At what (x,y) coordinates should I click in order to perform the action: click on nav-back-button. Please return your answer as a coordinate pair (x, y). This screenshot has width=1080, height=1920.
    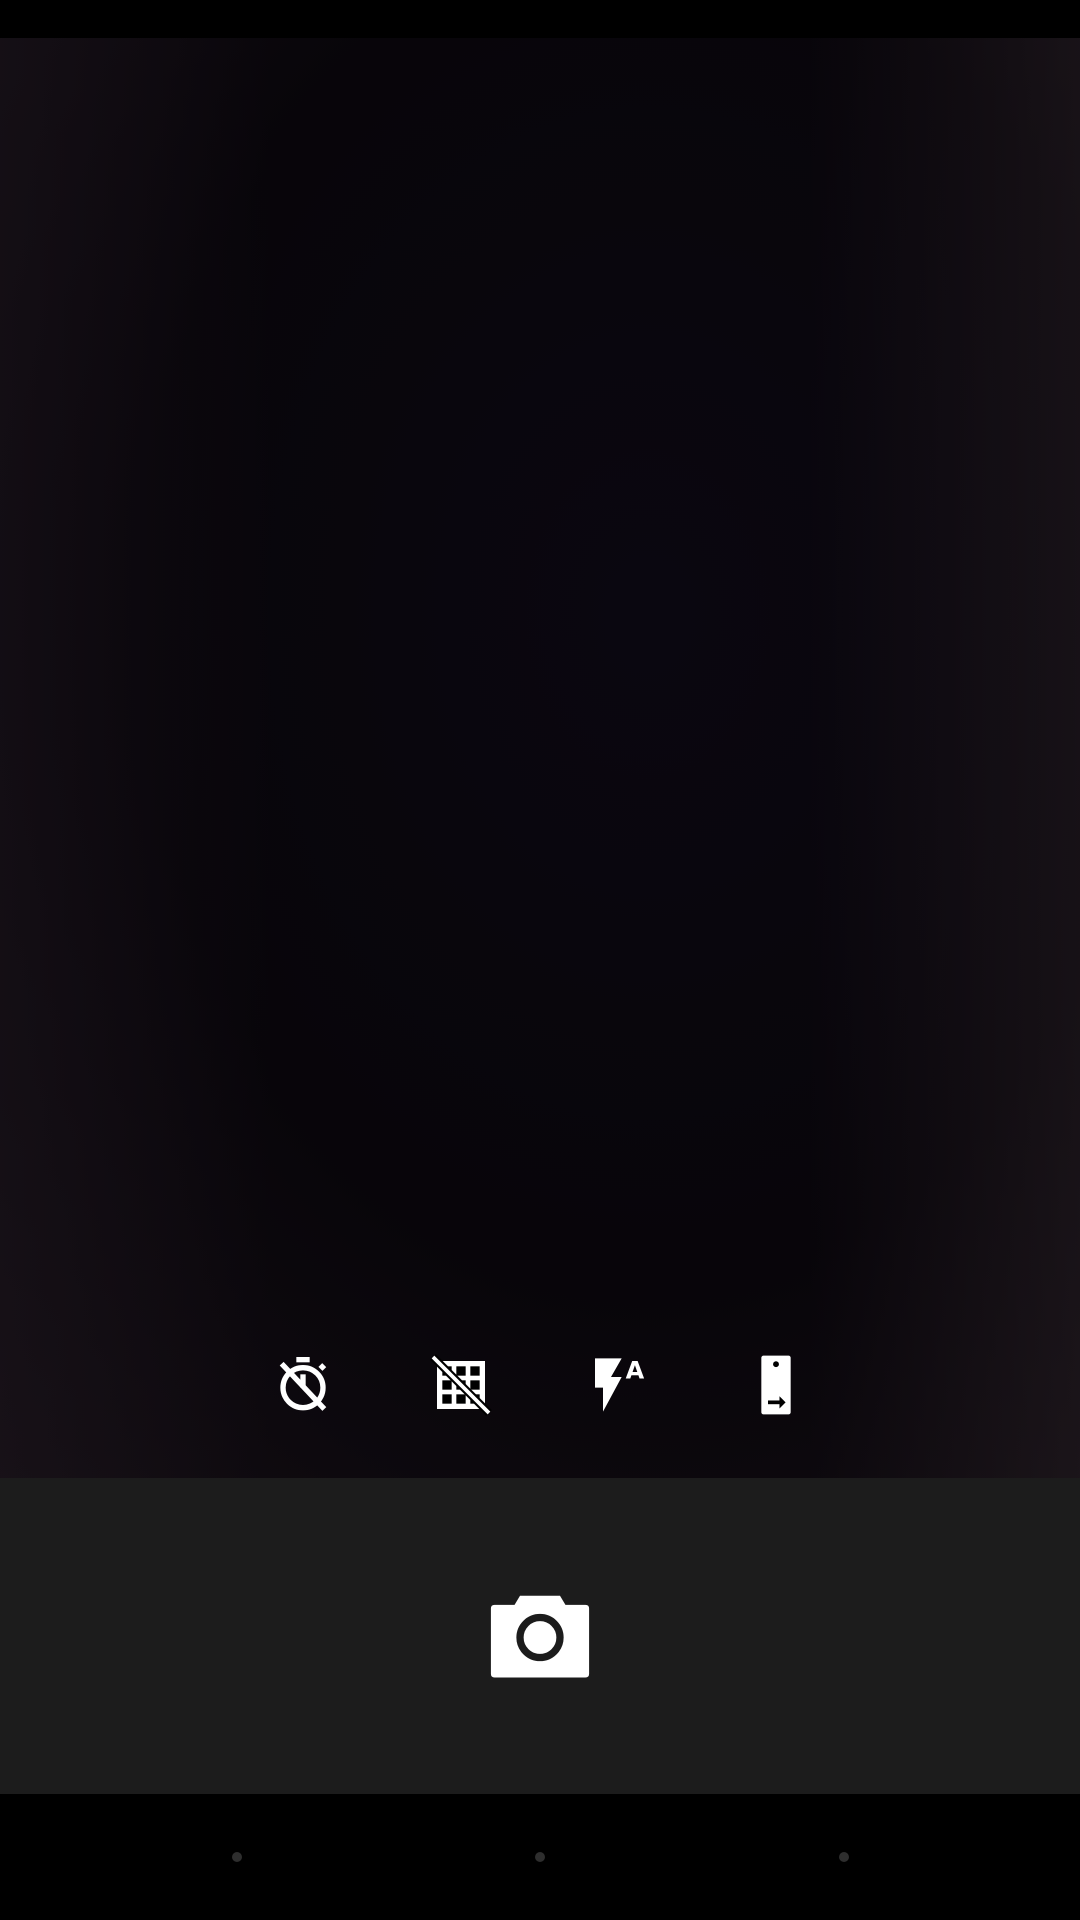
    Looking at the image, I should click on (237, 1857).